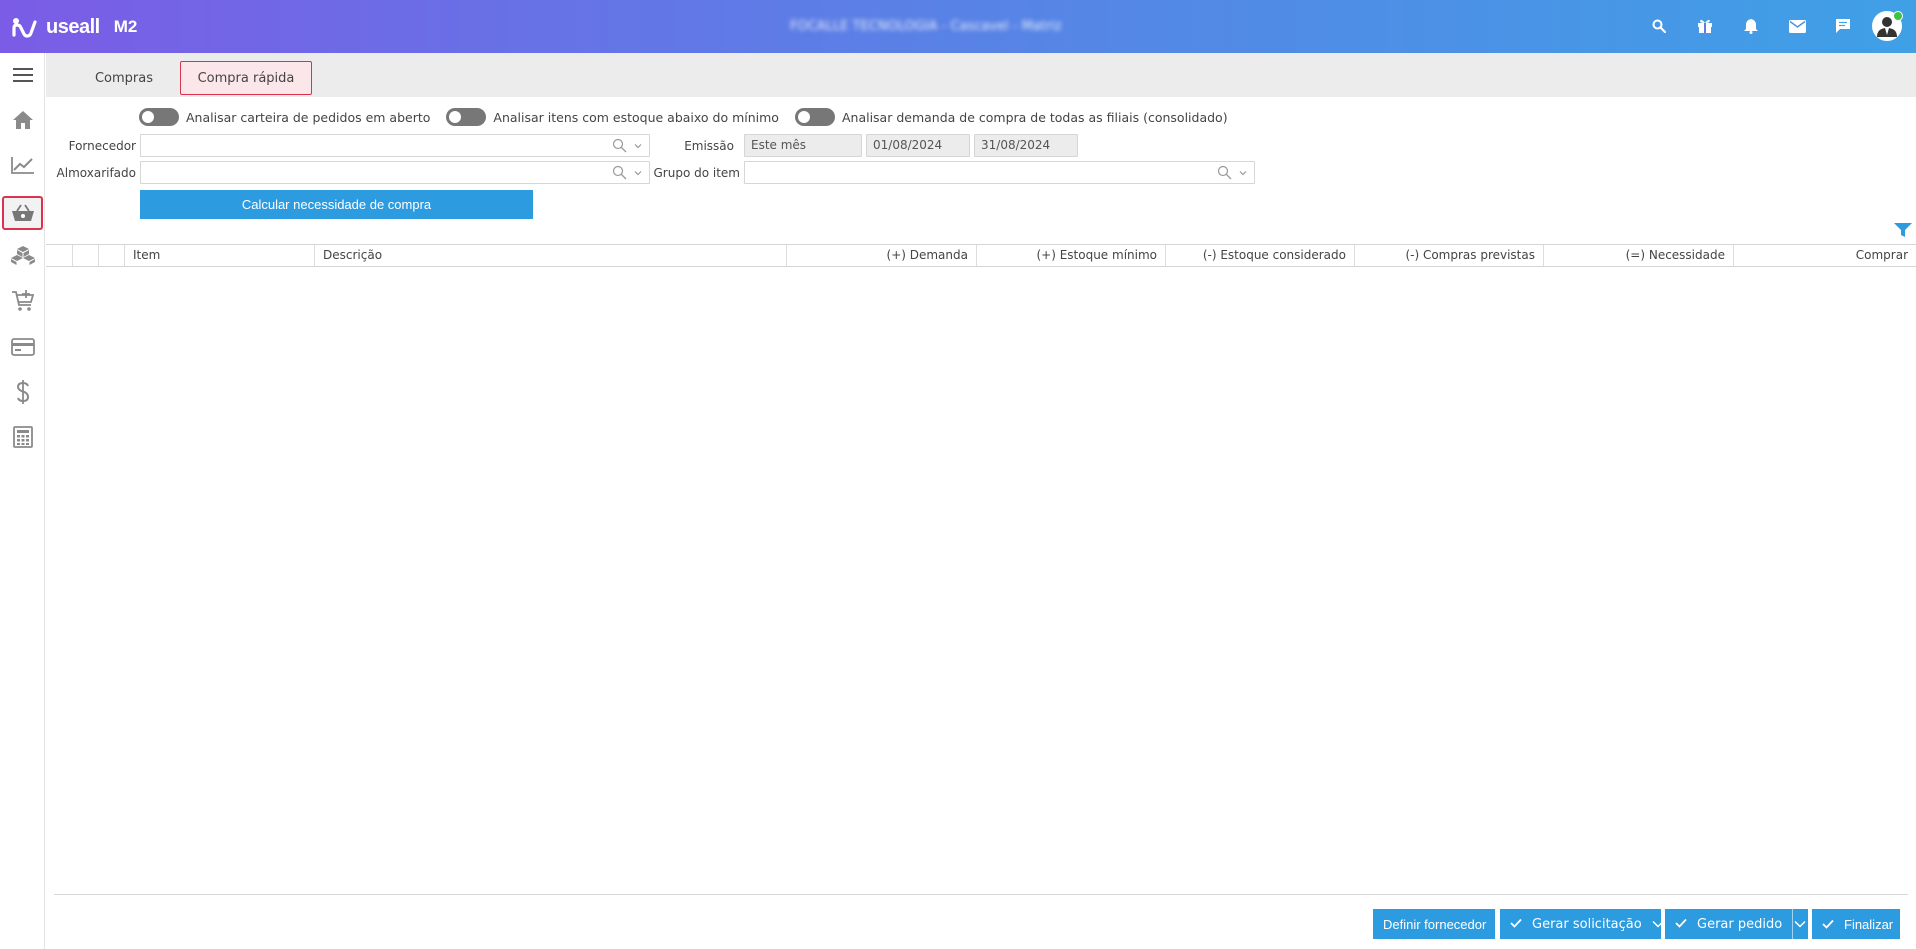  Describe the element at coordinates (981, 894) in the screenshot. I see `footer-divider` at that location.